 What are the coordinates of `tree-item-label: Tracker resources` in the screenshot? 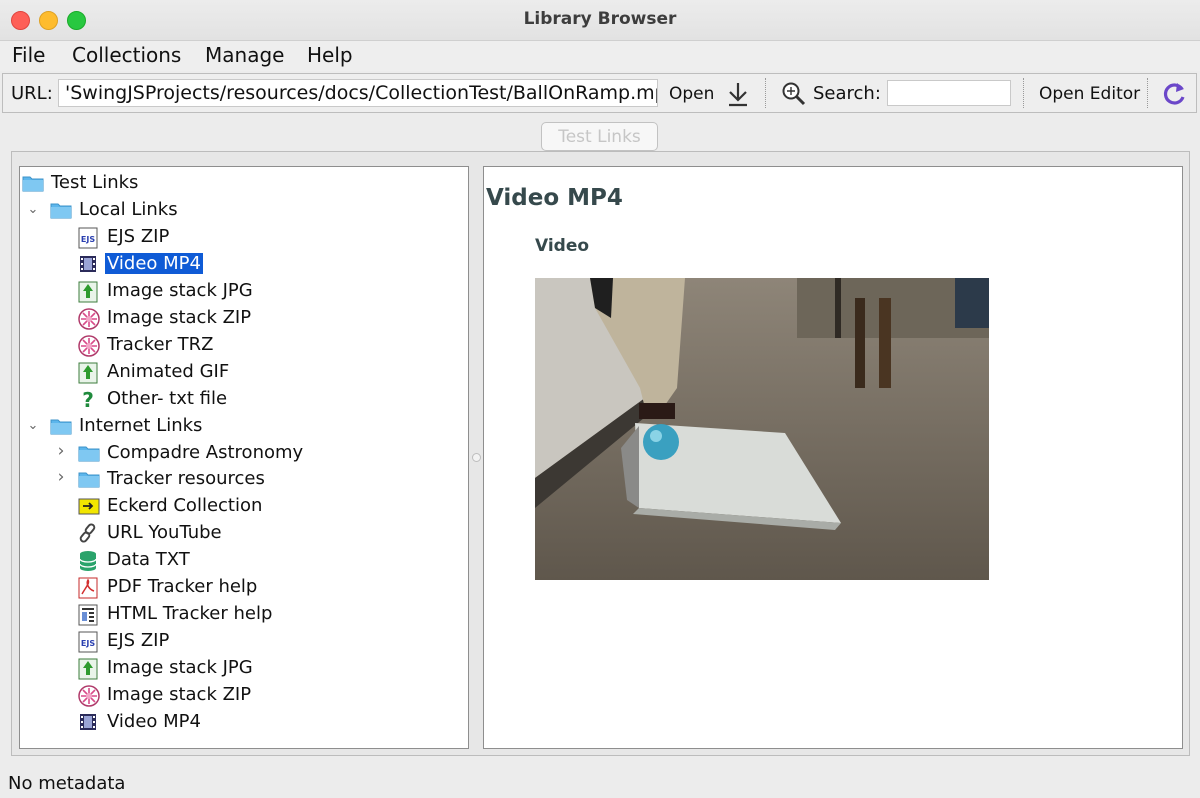 It's located at (186, 479).